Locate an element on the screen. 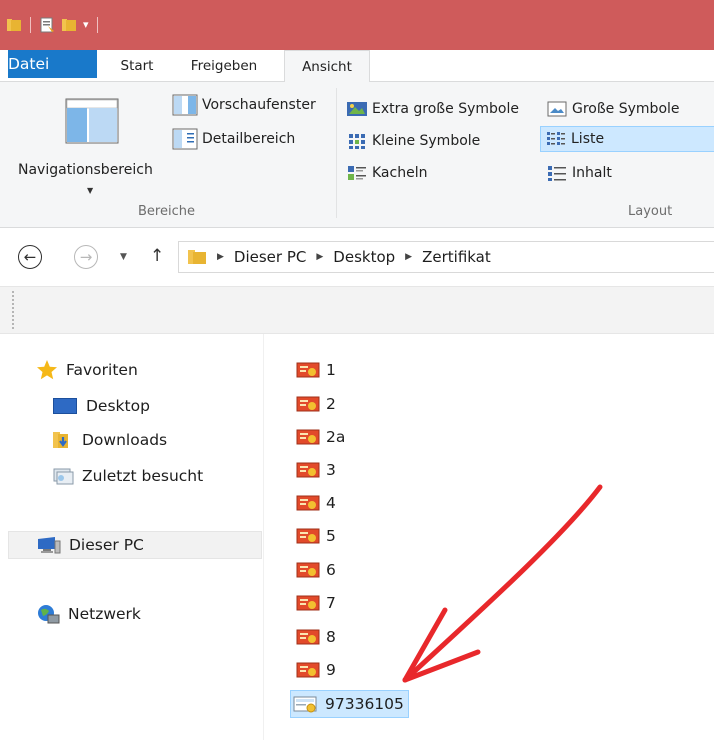 This screenshot has height=740, width=714. file-name: 6 is located at coordinates (331, 570).